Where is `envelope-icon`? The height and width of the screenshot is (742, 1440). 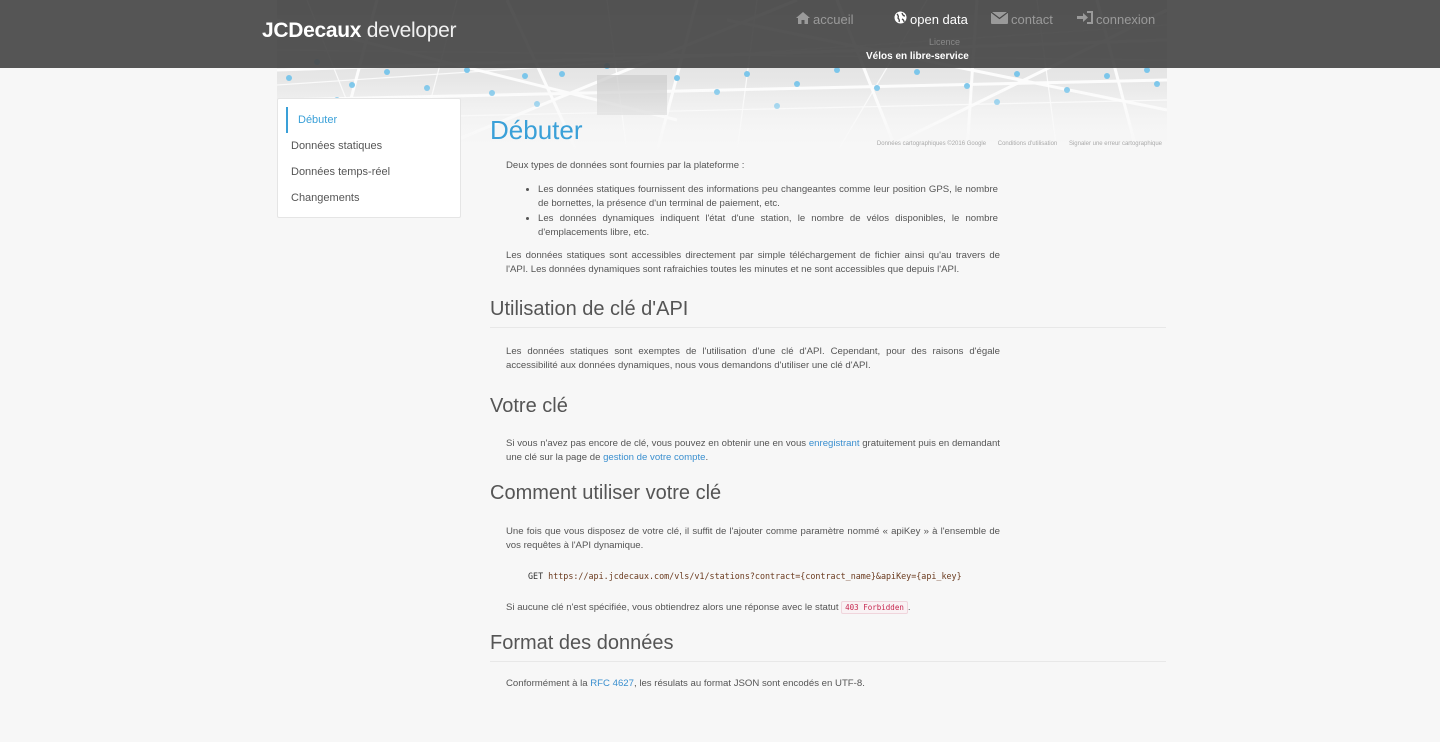
envelope-icon is located at coordinates (999, 19).